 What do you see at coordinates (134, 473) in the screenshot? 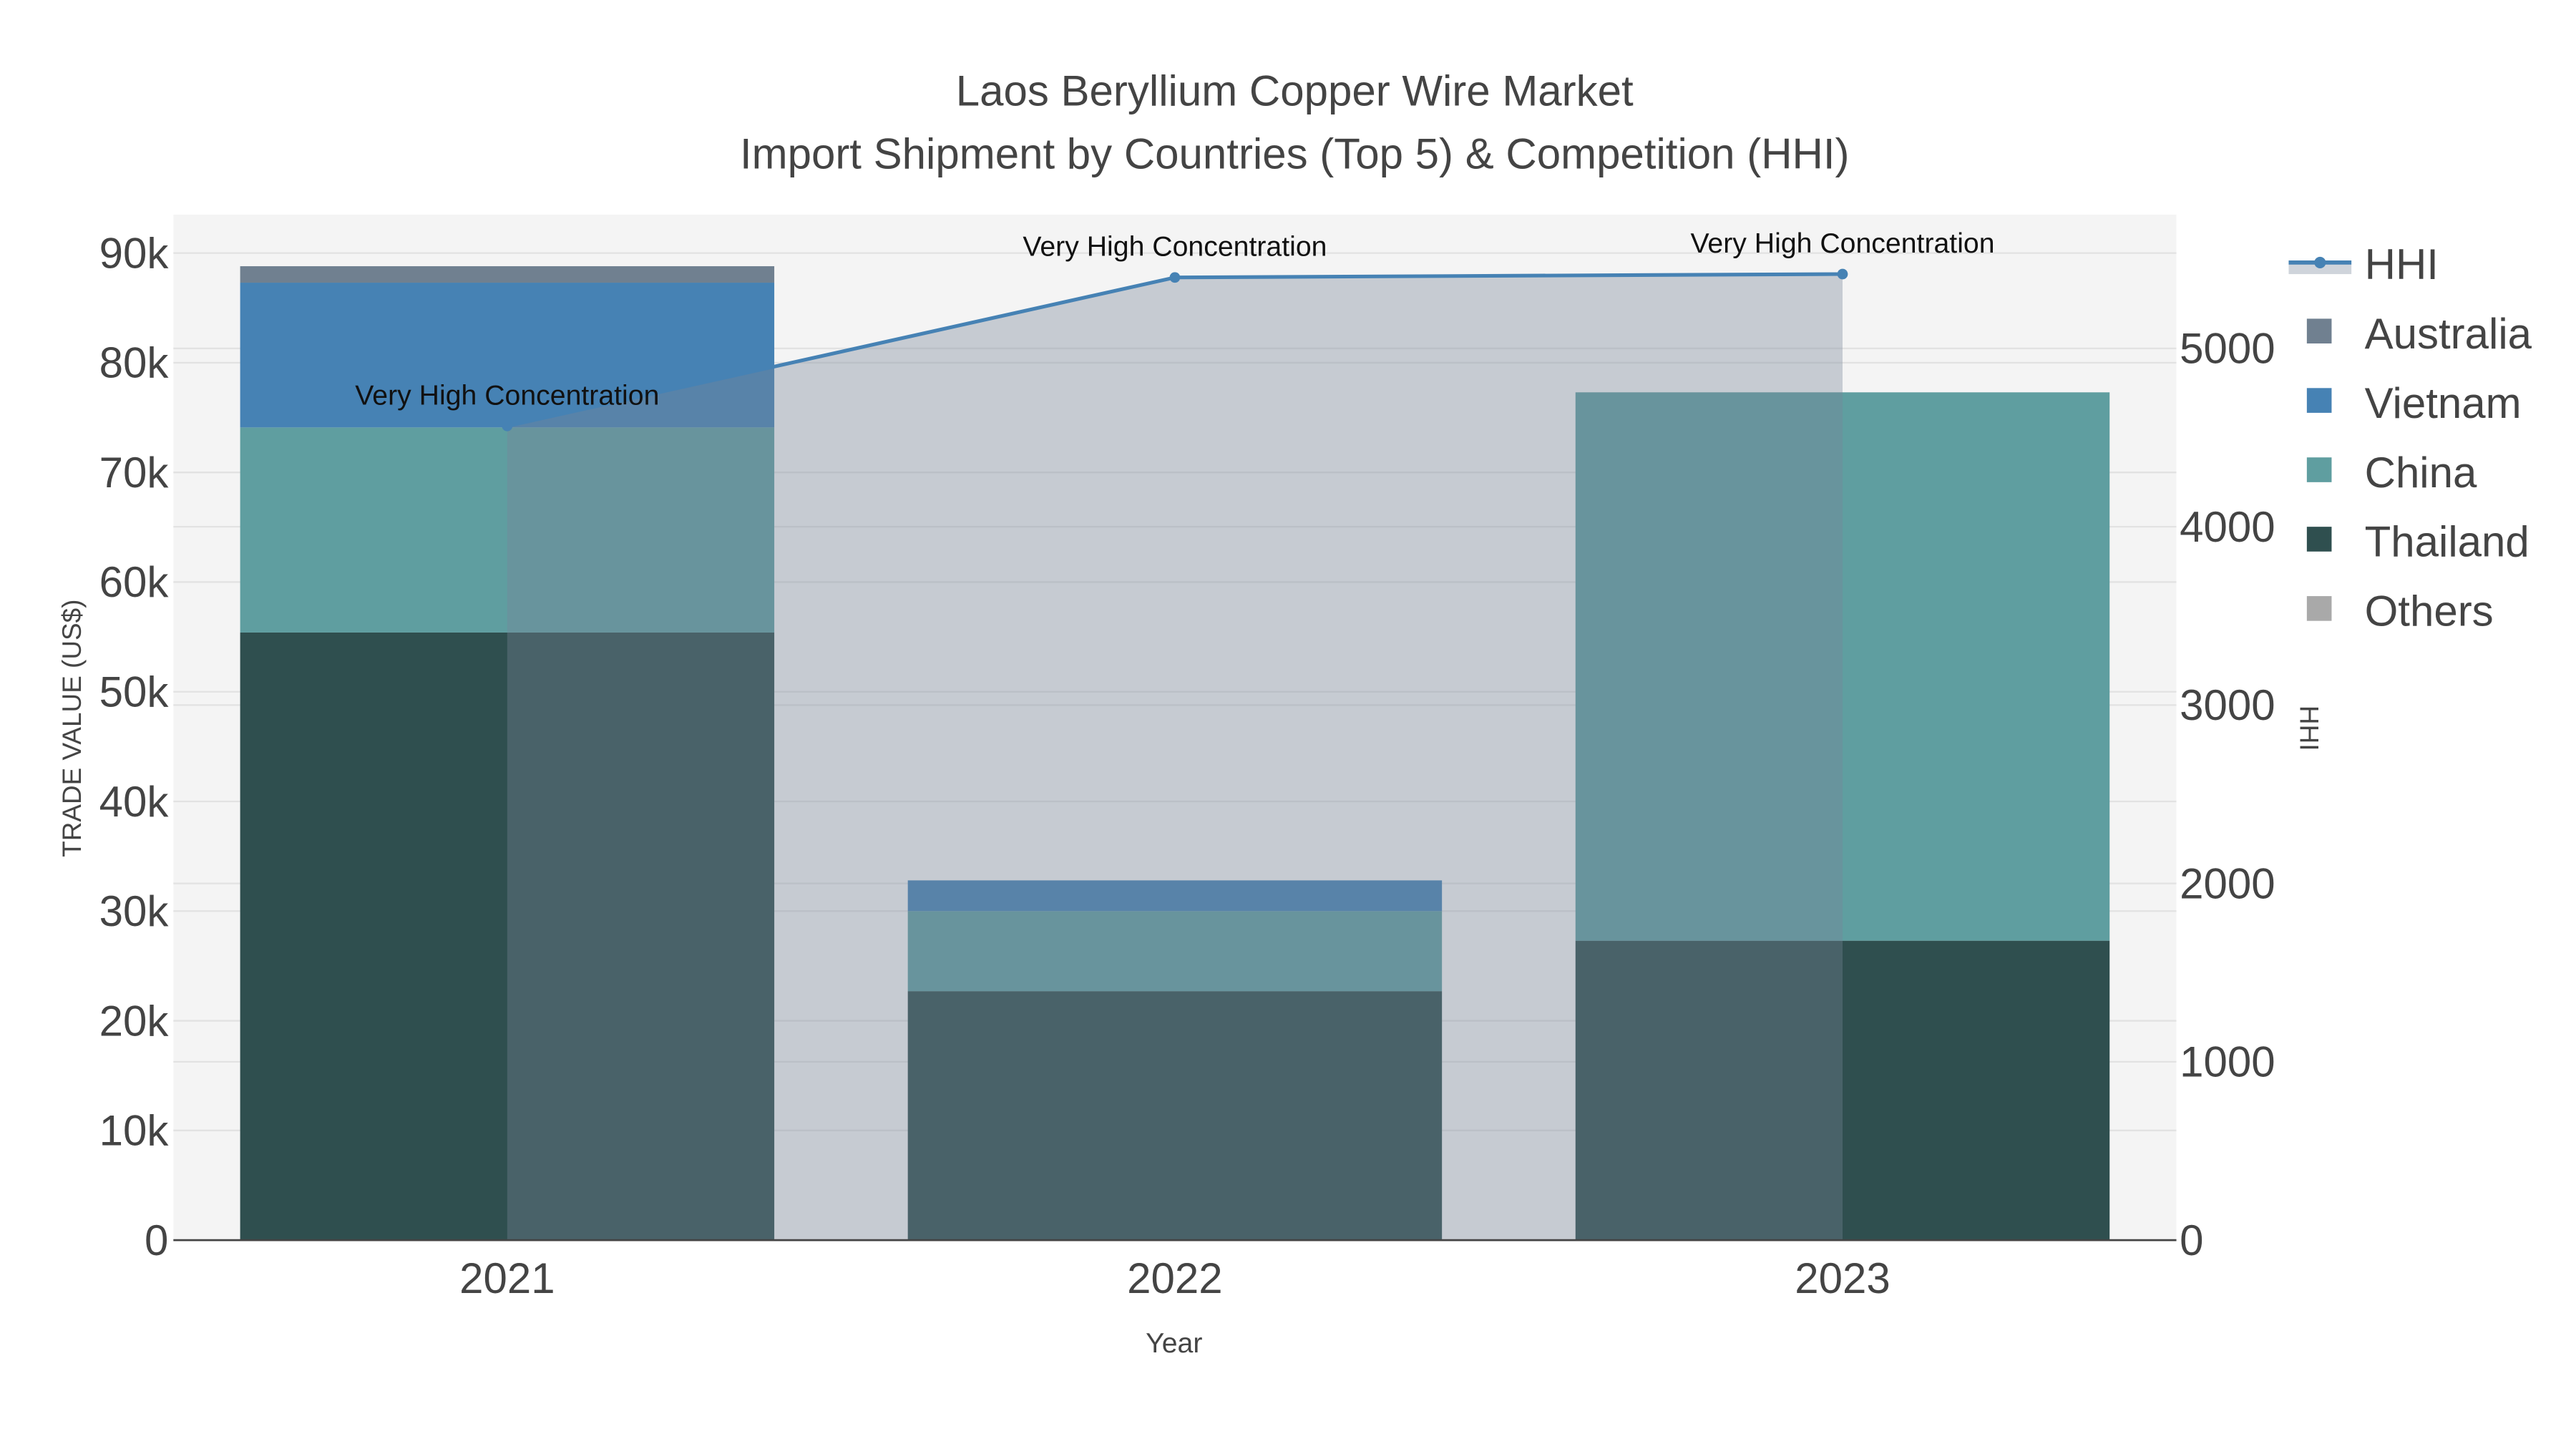
I see `y-tick-label: 70k` at bounding box center [134, 473].